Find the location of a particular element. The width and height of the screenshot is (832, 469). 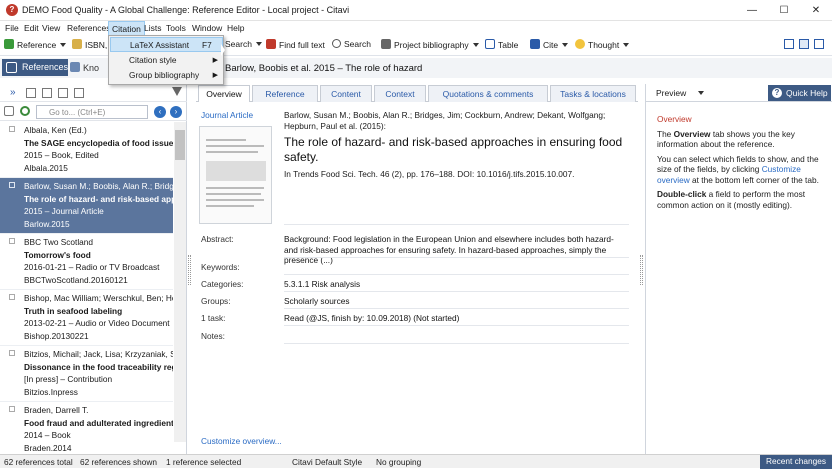

reference-type: Journal Article is located at coordinates (227, 115).